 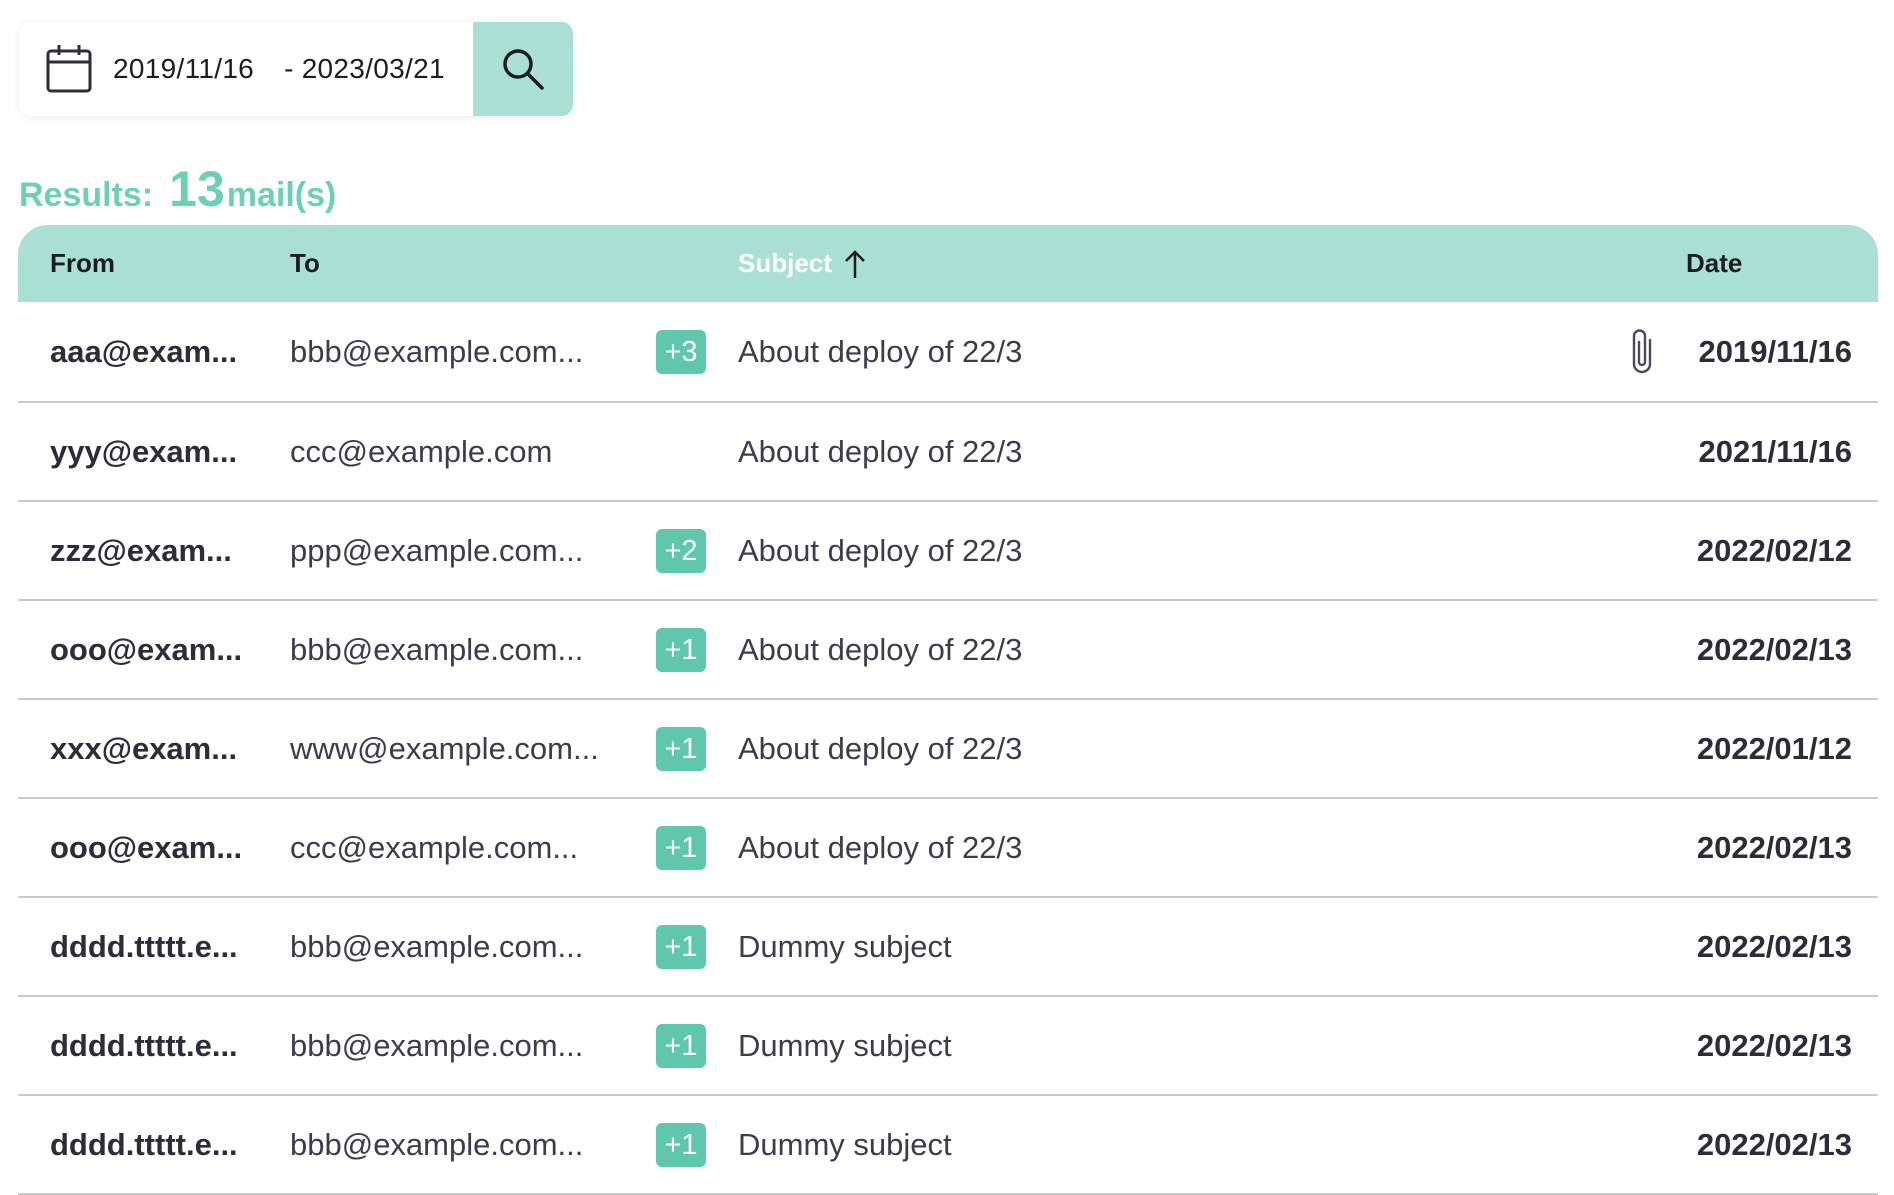 I want to click on extra-recipients-cell: +2, so click(x=681, y=550).